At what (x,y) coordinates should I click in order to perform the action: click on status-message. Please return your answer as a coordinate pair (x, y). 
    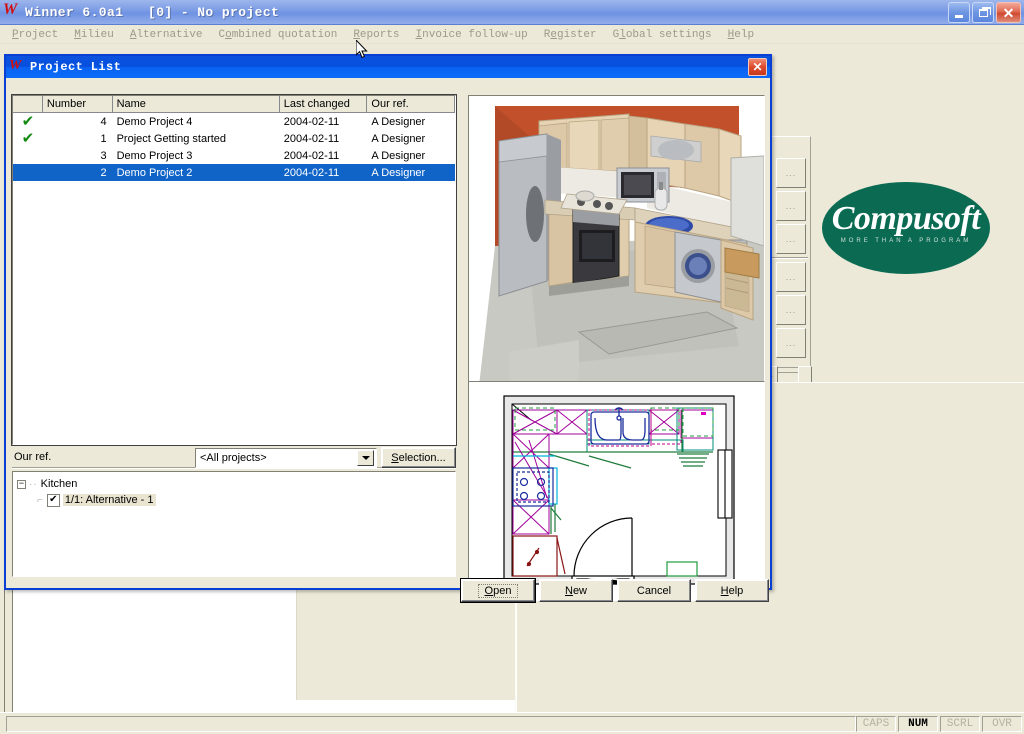
    Looking at the image, I should click on (431, 723).